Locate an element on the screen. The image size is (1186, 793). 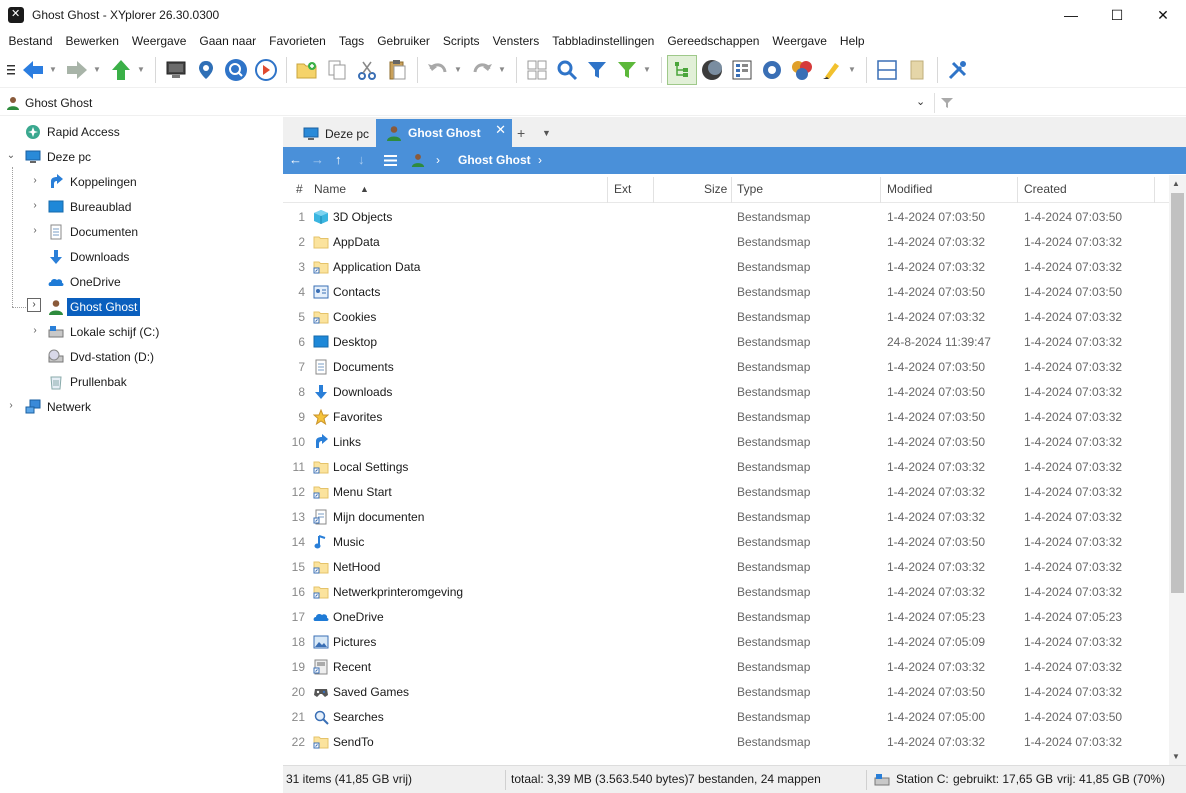
file-name: Links is located at coordinates (347, 442).